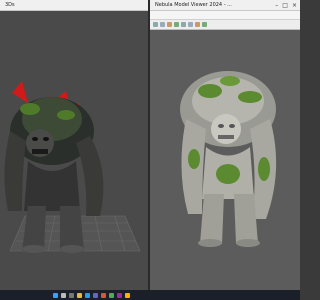  I want to click on store-icon, so click(95, 295).